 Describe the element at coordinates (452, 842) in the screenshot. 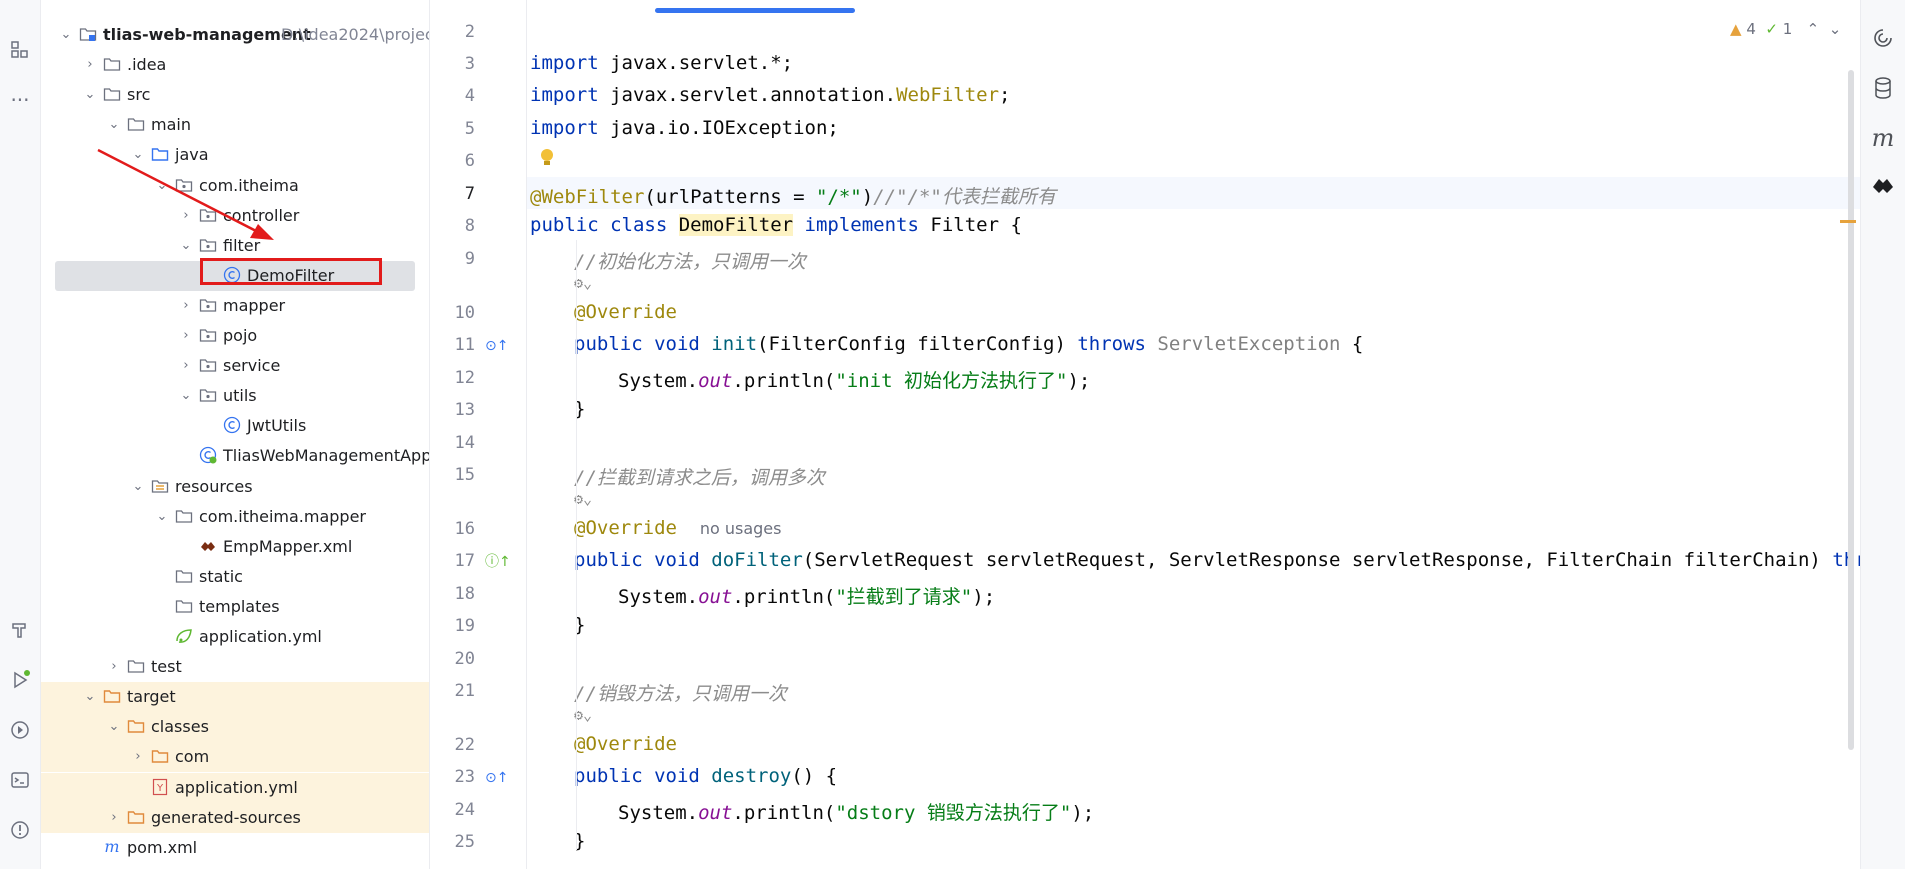

I see `line-number: 25` at that location.